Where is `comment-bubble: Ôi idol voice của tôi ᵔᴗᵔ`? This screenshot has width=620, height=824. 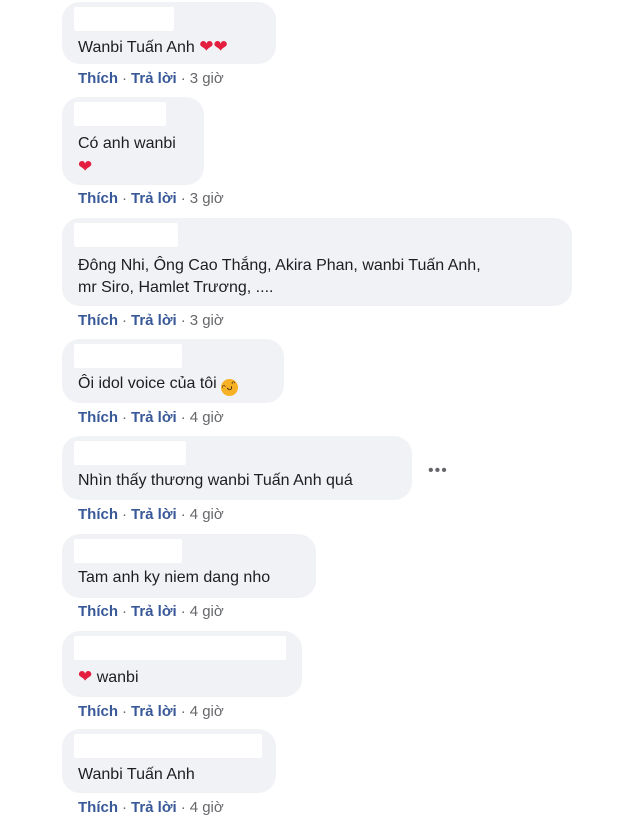 comment-bubble: Ôi idol voice của tôi ᵔᴗᵔ is located at coordinates (173, 371).